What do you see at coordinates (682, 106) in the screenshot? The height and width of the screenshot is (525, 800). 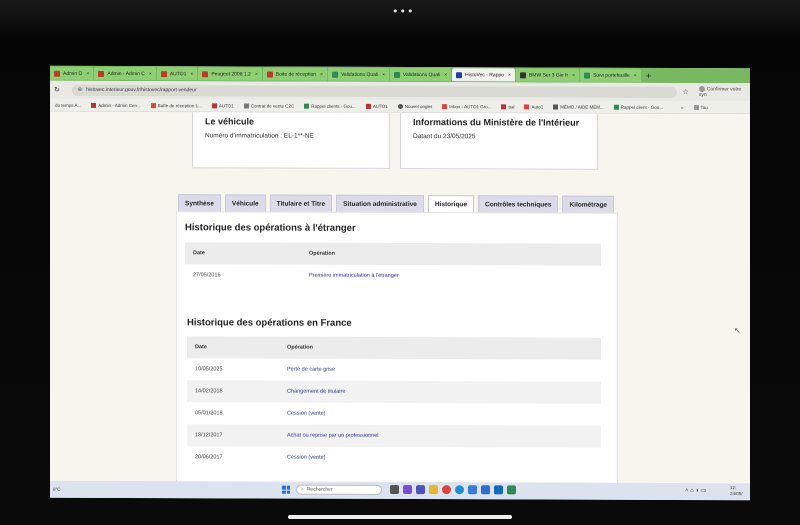 I see `bookmarks-overflow-icon: »` at bounding box center [682, 106].